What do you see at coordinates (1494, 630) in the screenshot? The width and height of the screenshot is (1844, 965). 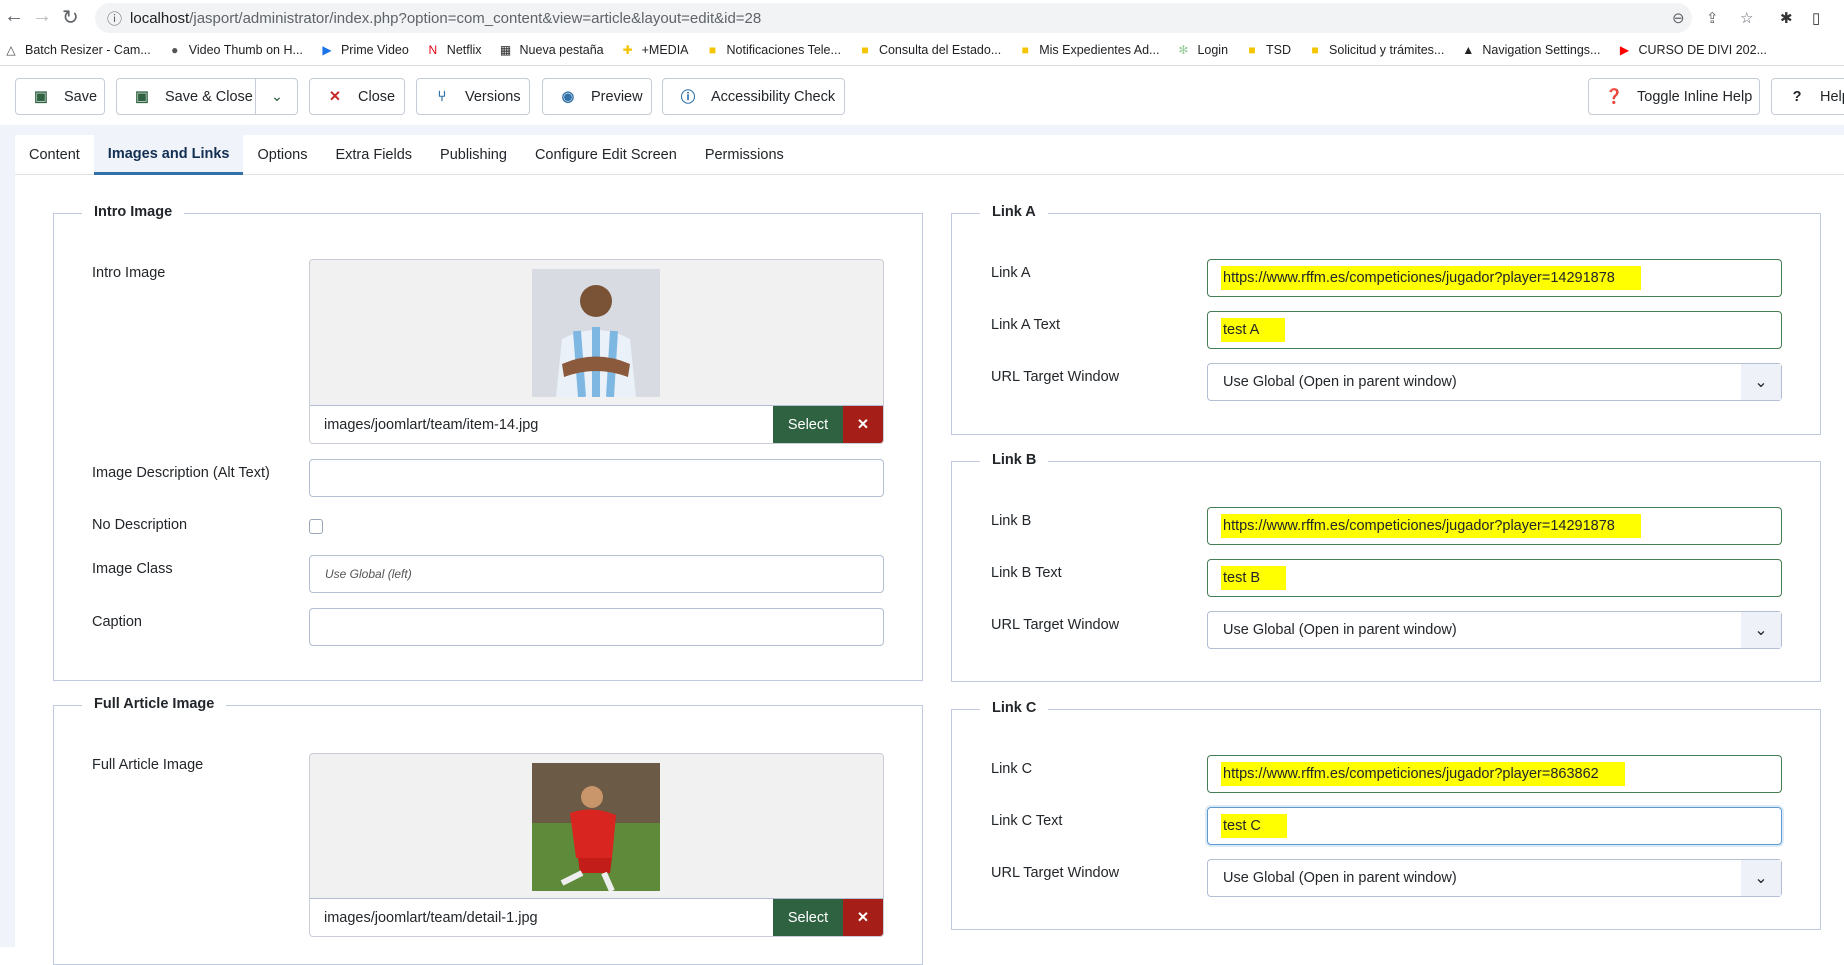 I see `link-b-target-select: Use Global (Open in parent window) ⌄` at bounding box center [1494, 630].